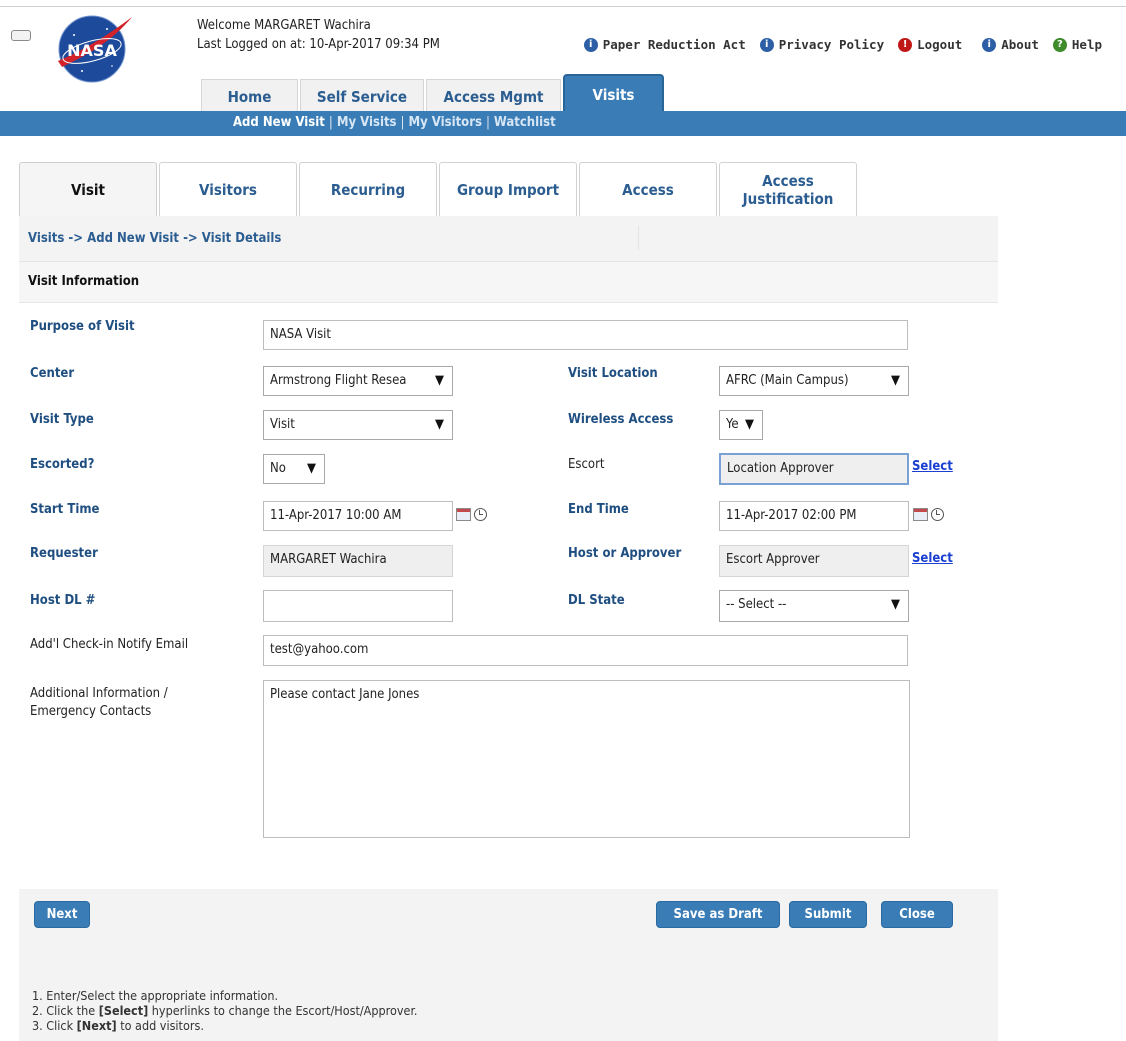 This screenshot has height=1041, width=1126. What do you see at coordinates (1059, 44) in the screenshot?
I see `help-icon: ?` at bounding box center [1059, 44].